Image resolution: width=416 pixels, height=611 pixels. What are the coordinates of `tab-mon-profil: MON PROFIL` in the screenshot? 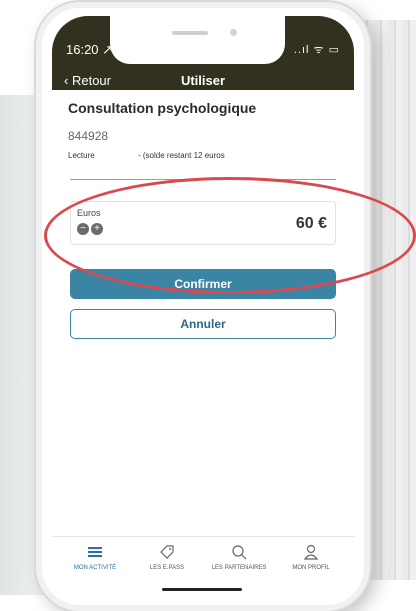 It's located at (311, 557).